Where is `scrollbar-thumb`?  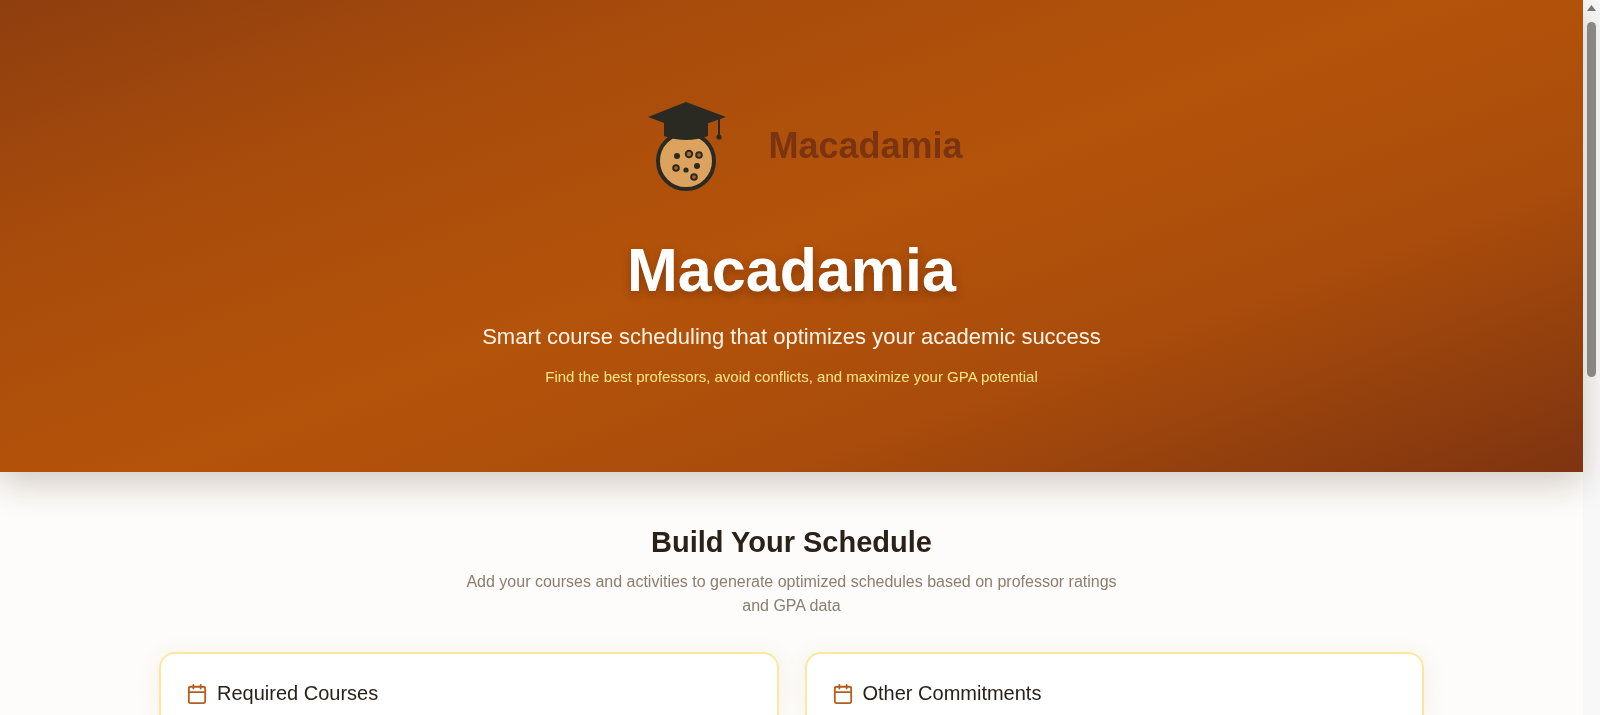
scrollbar-thumb is located at coordinates (1591, 199).